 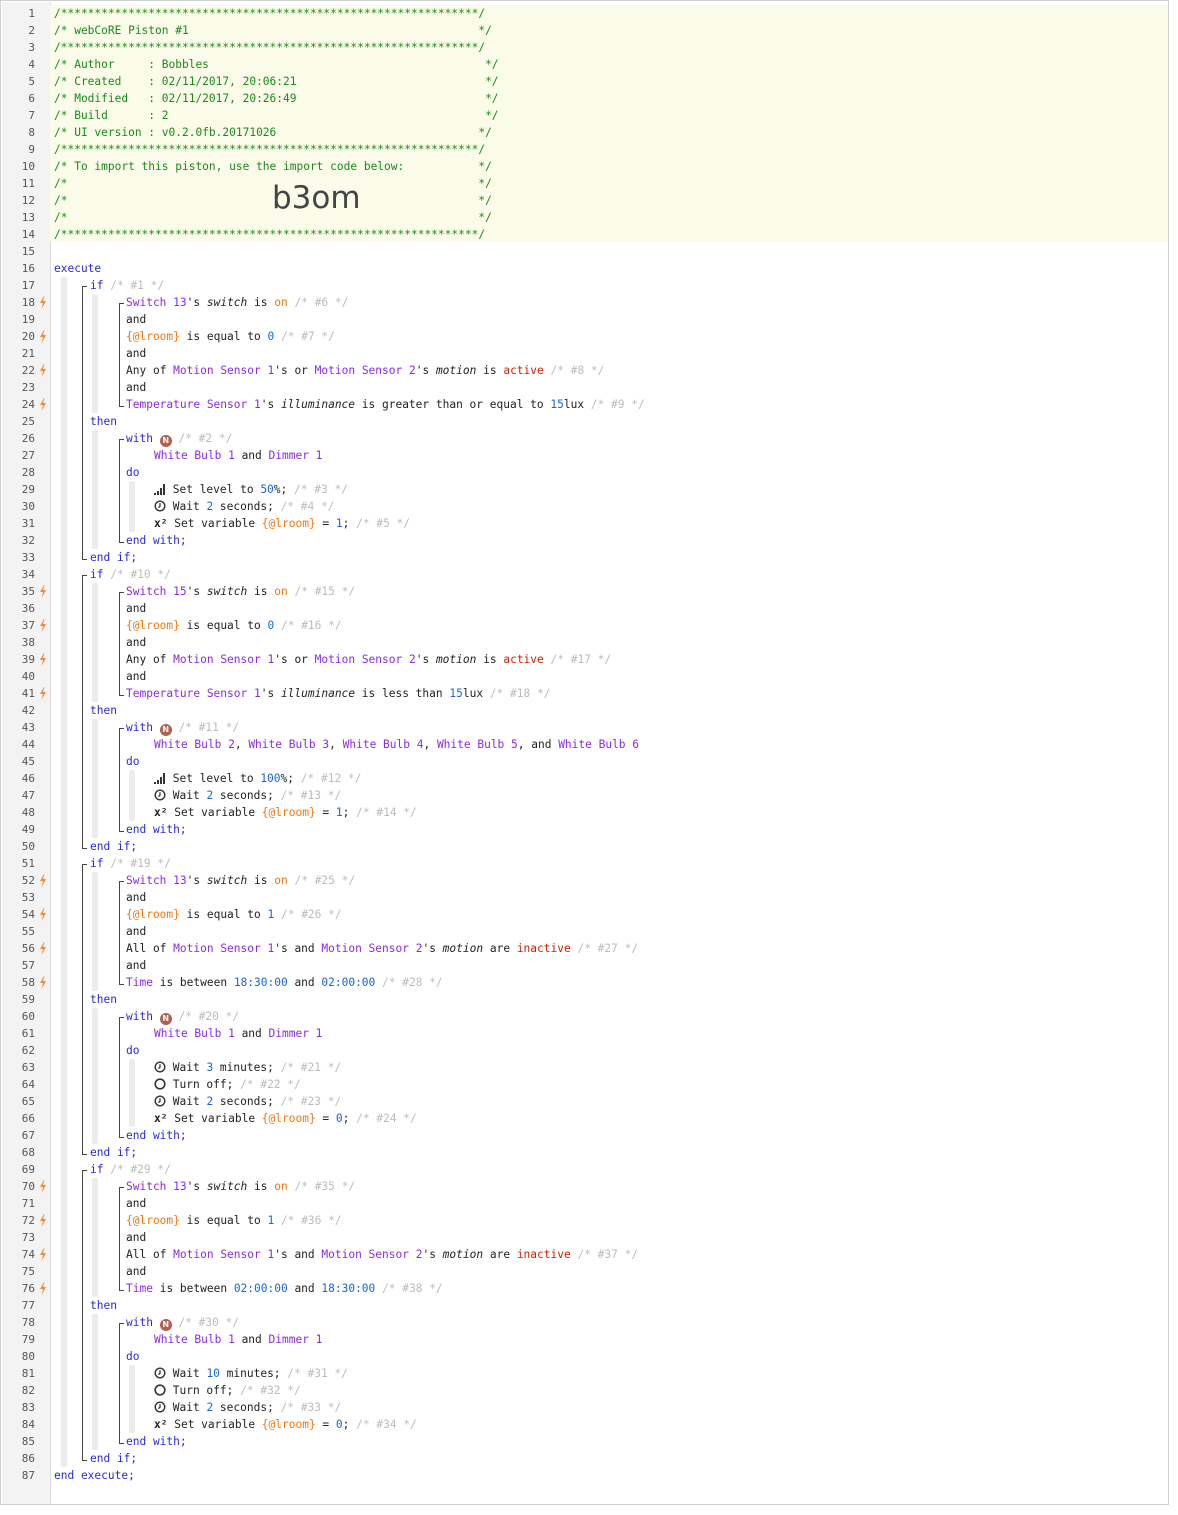 What do you see at coordinates (348, 982) in the screenshot?
I see `time-value: 02:00:00` at bounding box center [348, 982].